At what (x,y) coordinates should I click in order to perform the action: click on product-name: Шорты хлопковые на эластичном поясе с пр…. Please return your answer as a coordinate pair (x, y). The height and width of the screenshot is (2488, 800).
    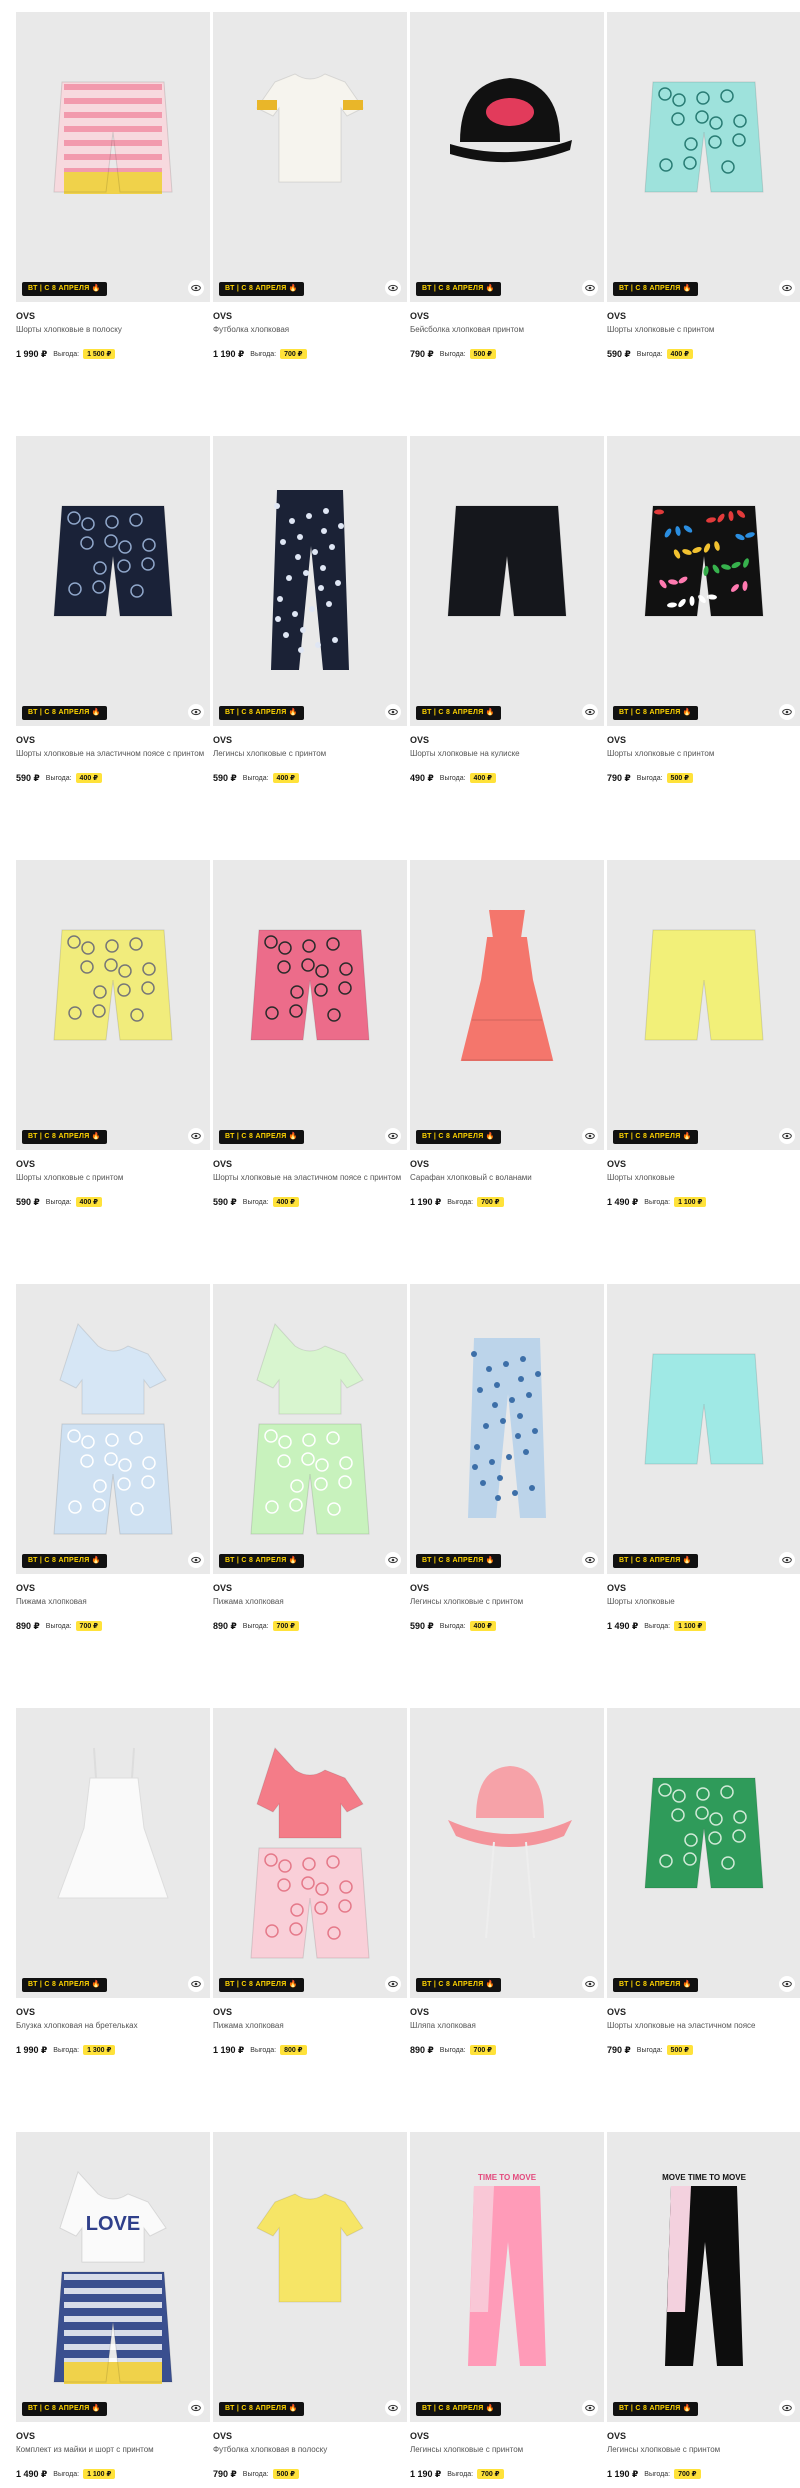
    Looking at the image, I should click on (310, 1183).